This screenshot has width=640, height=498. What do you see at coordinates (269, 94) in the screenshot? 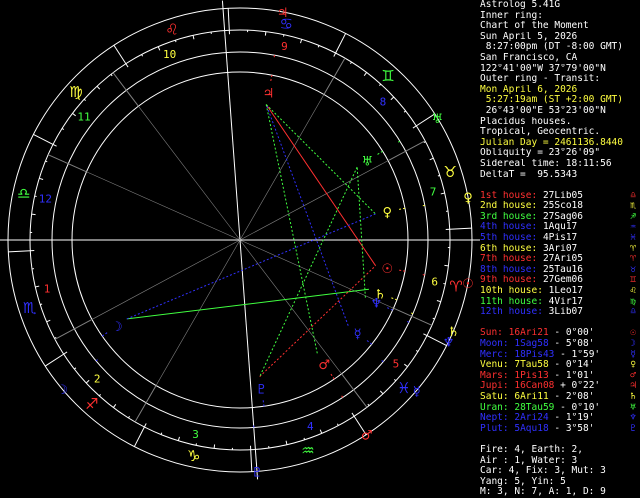
I see `jupiter-icon: ♃` at bounding box center [269, 94].